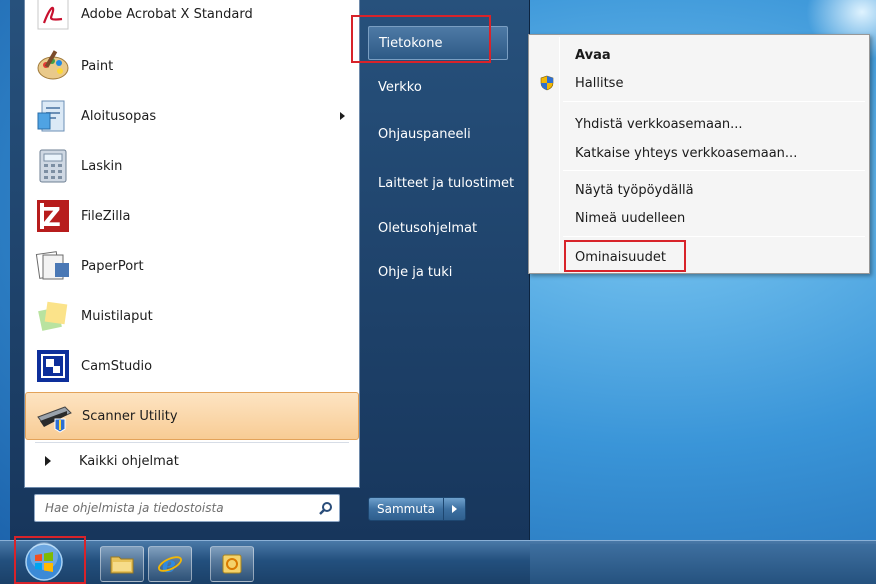  I want to click on internet-explorer-icon: e, so click(170, 564).